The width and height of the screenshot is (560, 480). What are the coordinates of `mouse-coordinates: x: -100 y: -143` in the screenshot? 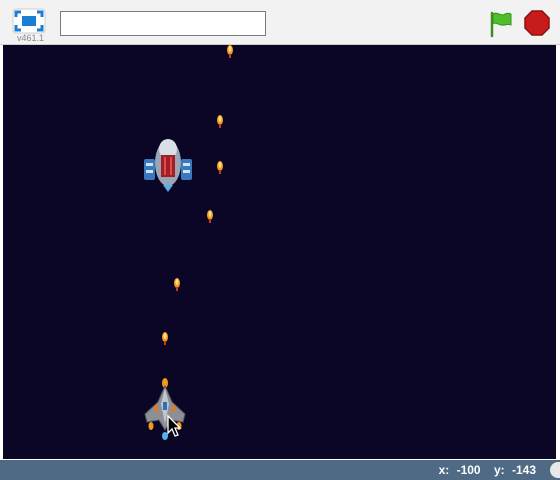 It's located at (488, 470).